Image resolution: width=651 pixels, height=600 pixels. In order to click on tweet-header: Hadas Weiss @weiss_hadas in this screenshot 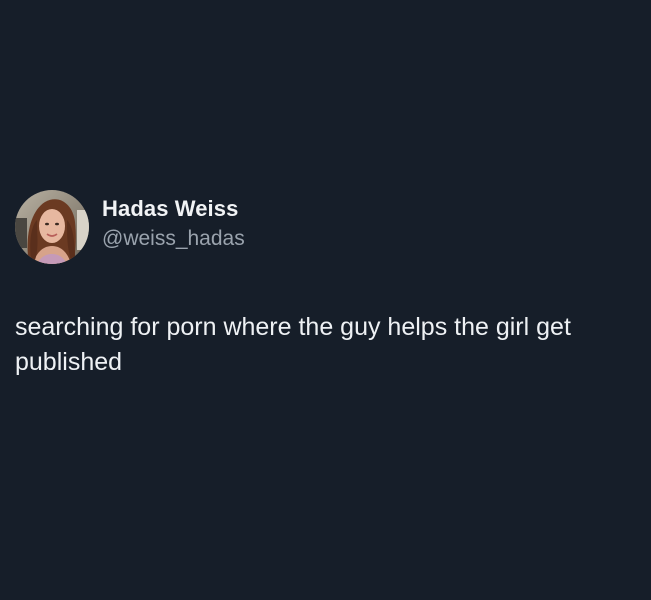, I will do `click(130, 227)`.